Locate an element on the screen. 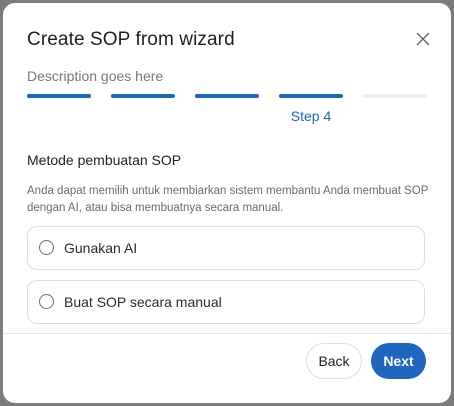  option-manual: Buat SOP secara manual is located at coordinates (226, 302).